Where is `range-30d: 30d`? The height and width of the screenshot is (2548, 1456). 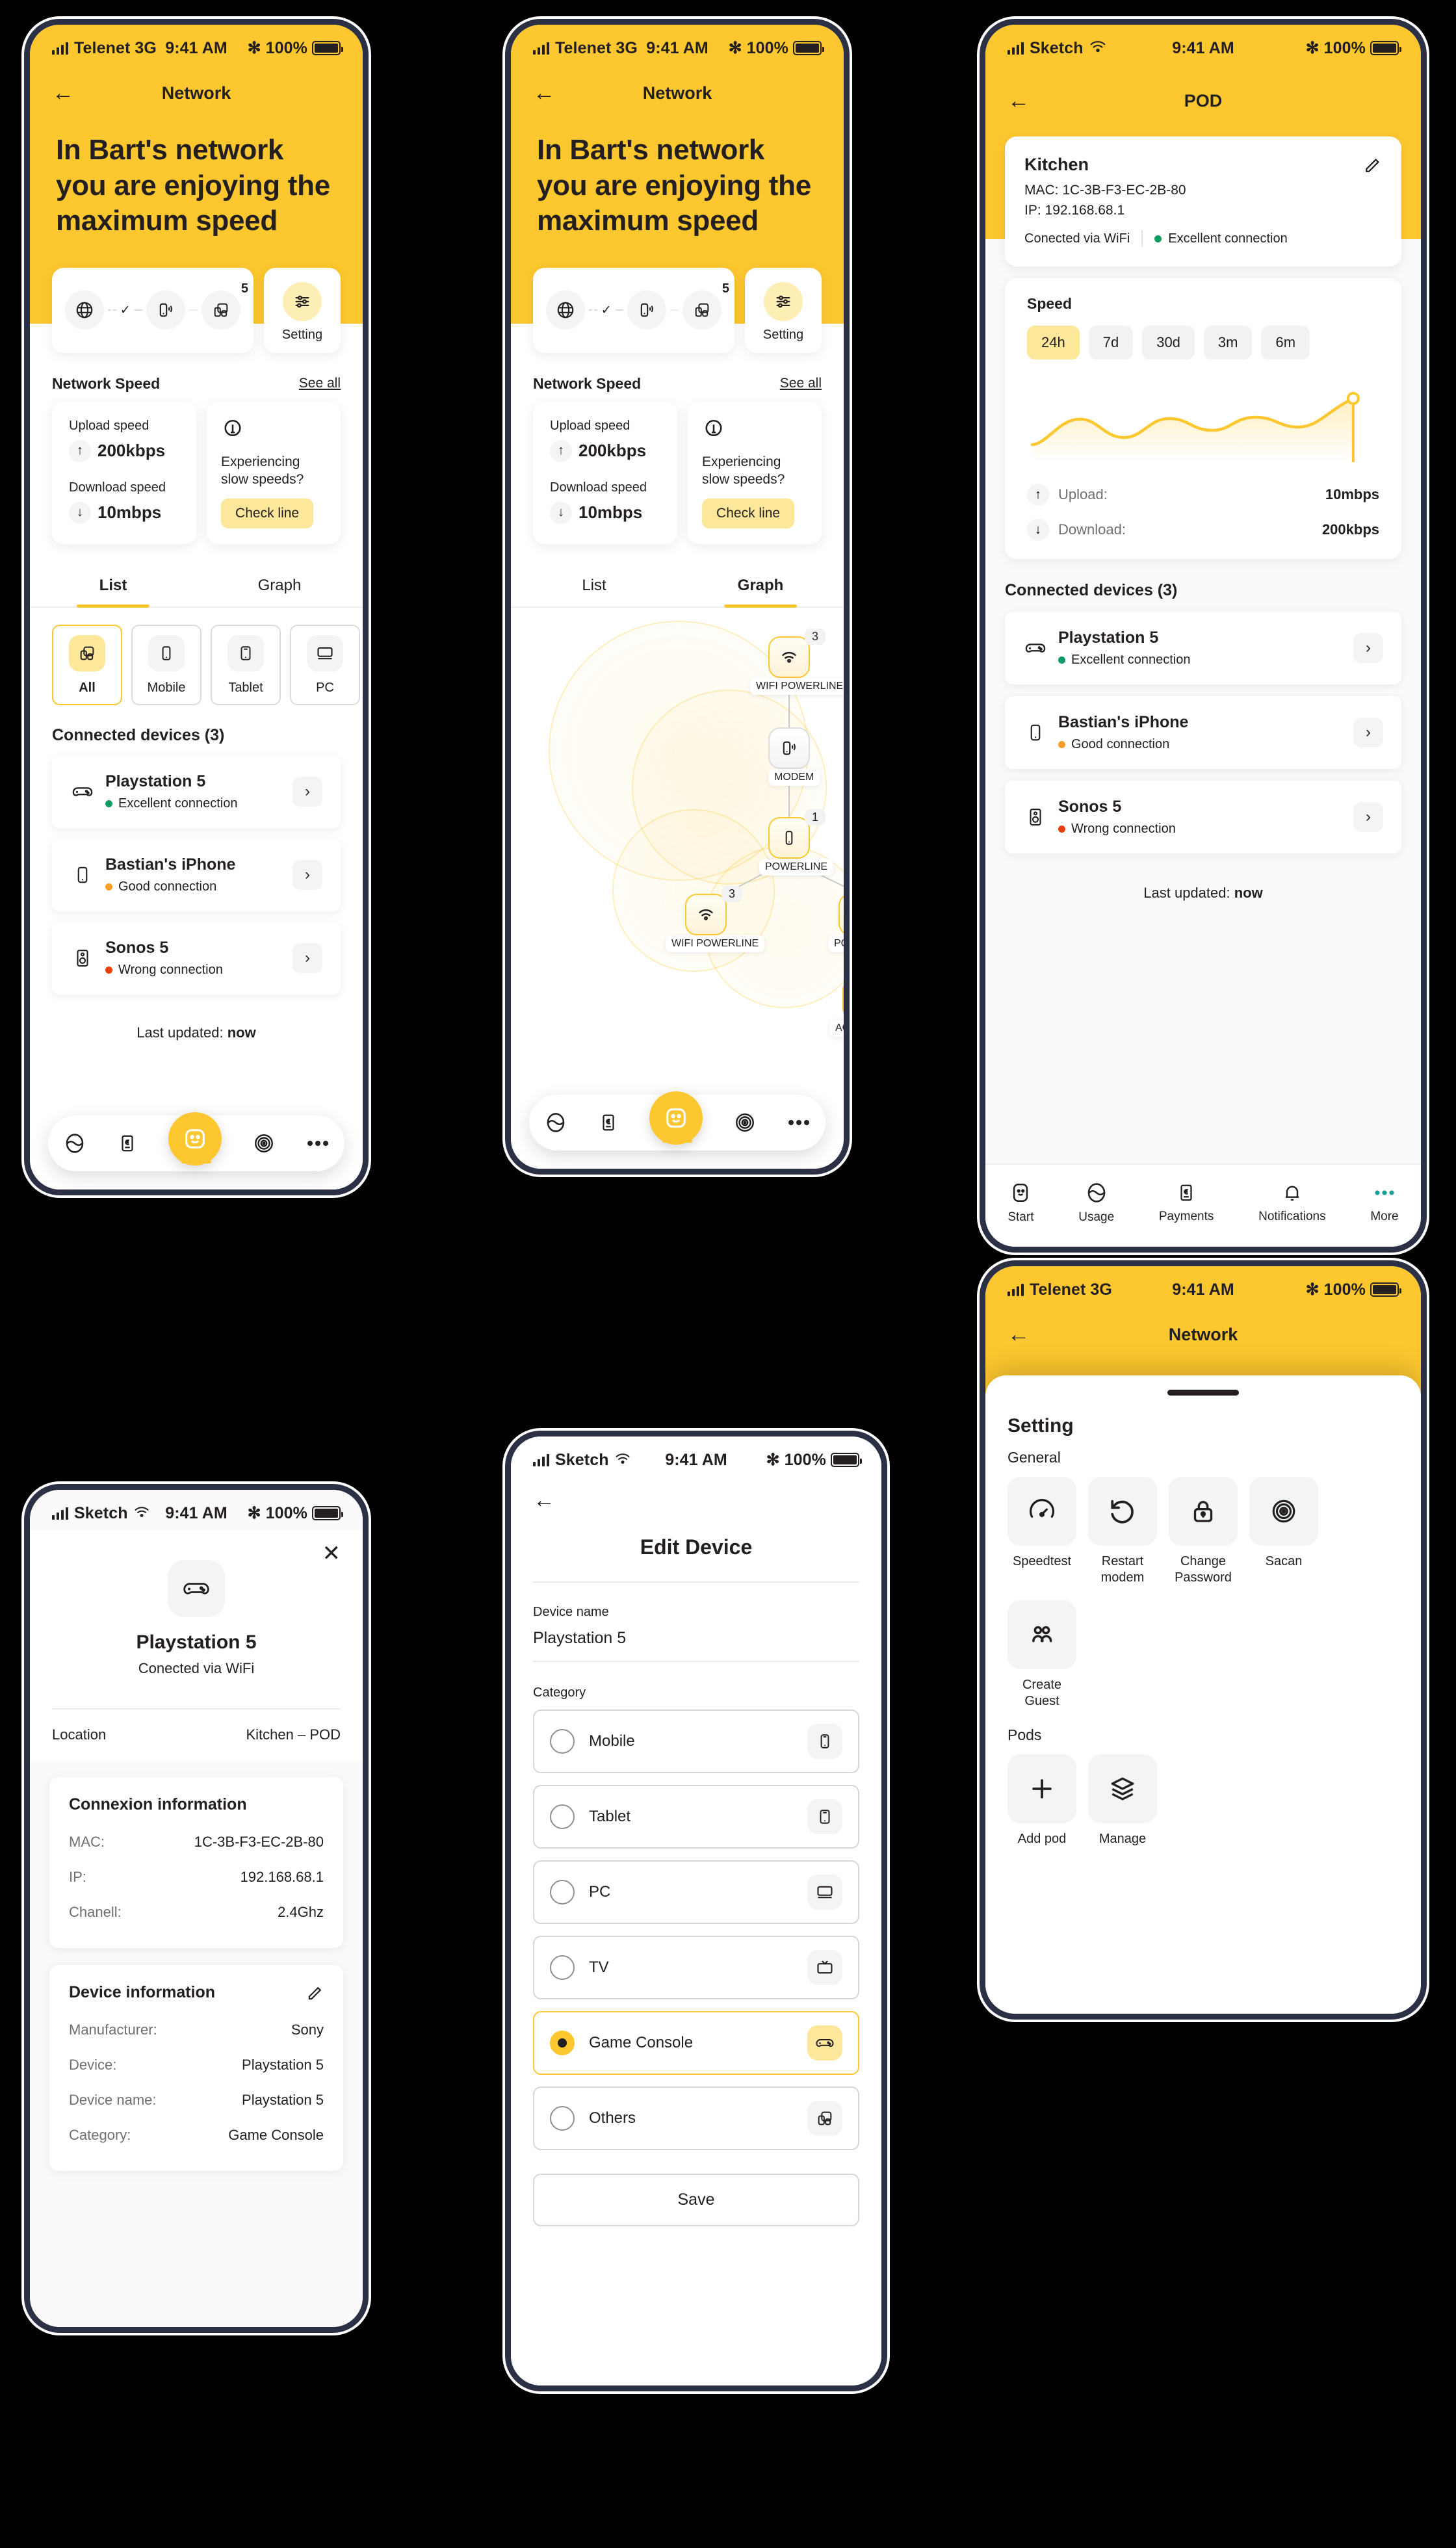
range-30d: 30d is located at coordinates (1169, 342).